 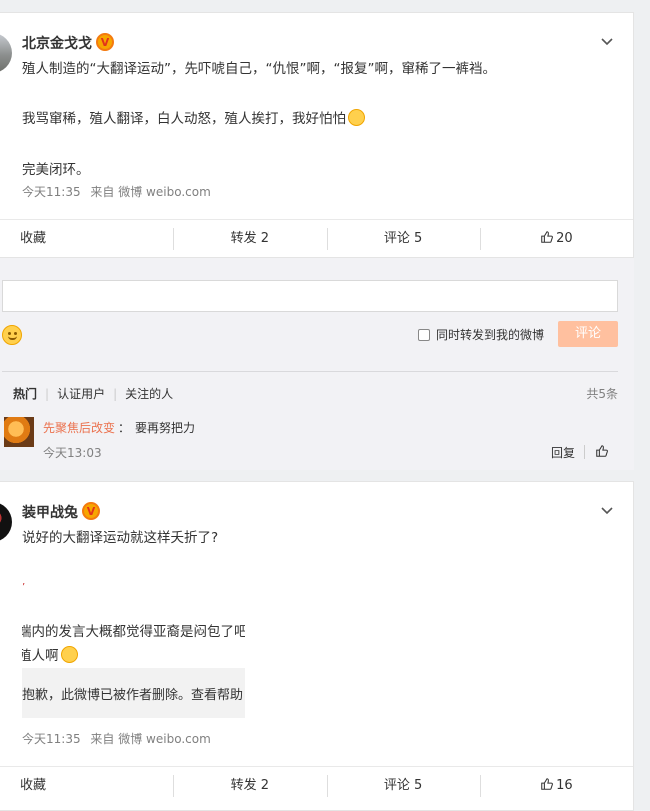 I want to click on reply-button: 回复, so click(x=563, y=452).